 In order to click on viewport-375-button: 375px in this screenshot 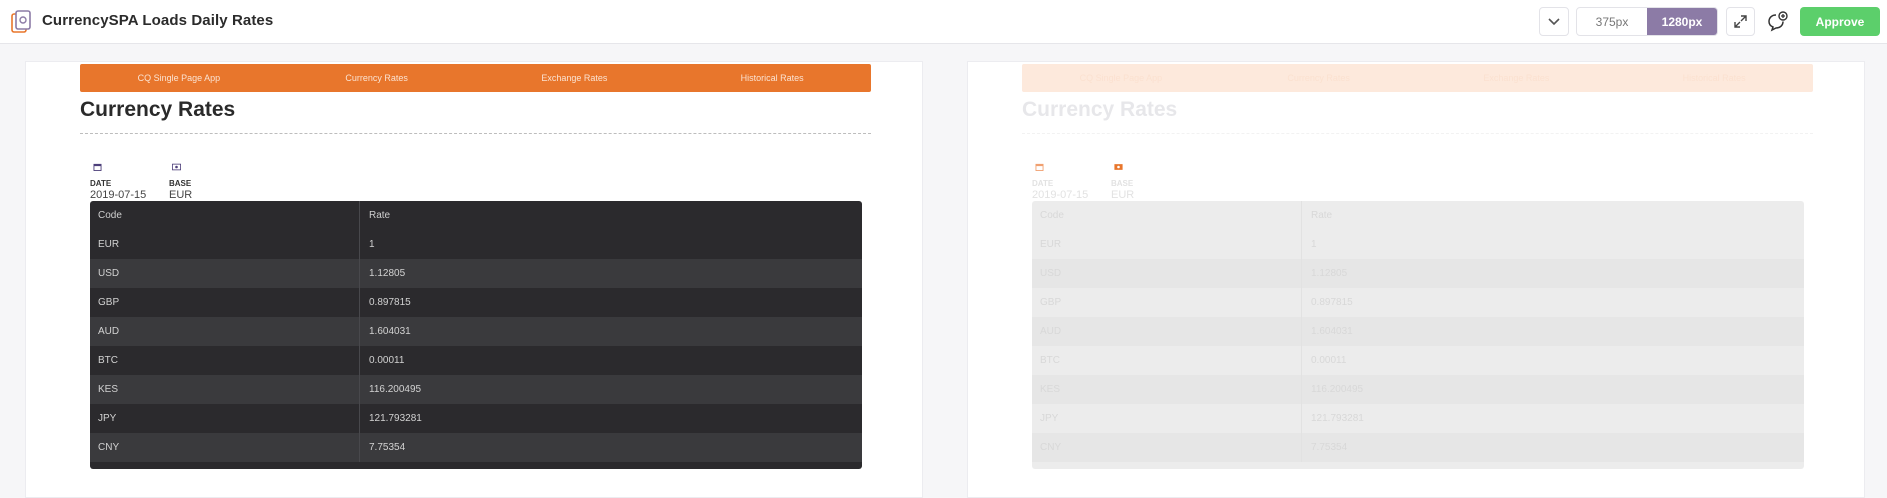, I will do `click(1612, 21)`.